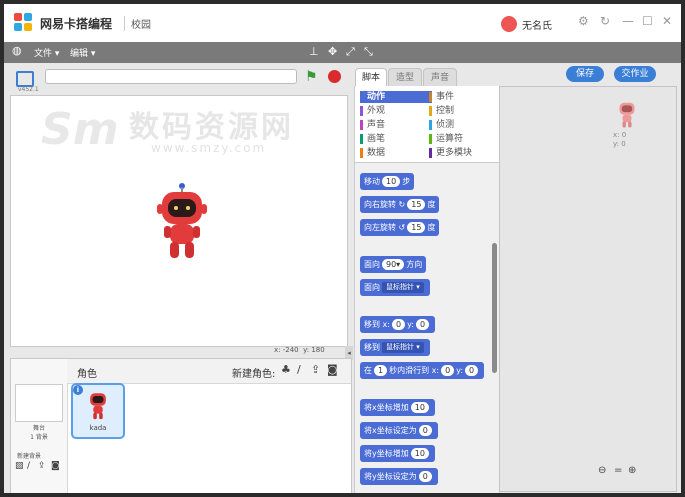  I want to click on sprite-card-kada: i kada, so click(98, 411).